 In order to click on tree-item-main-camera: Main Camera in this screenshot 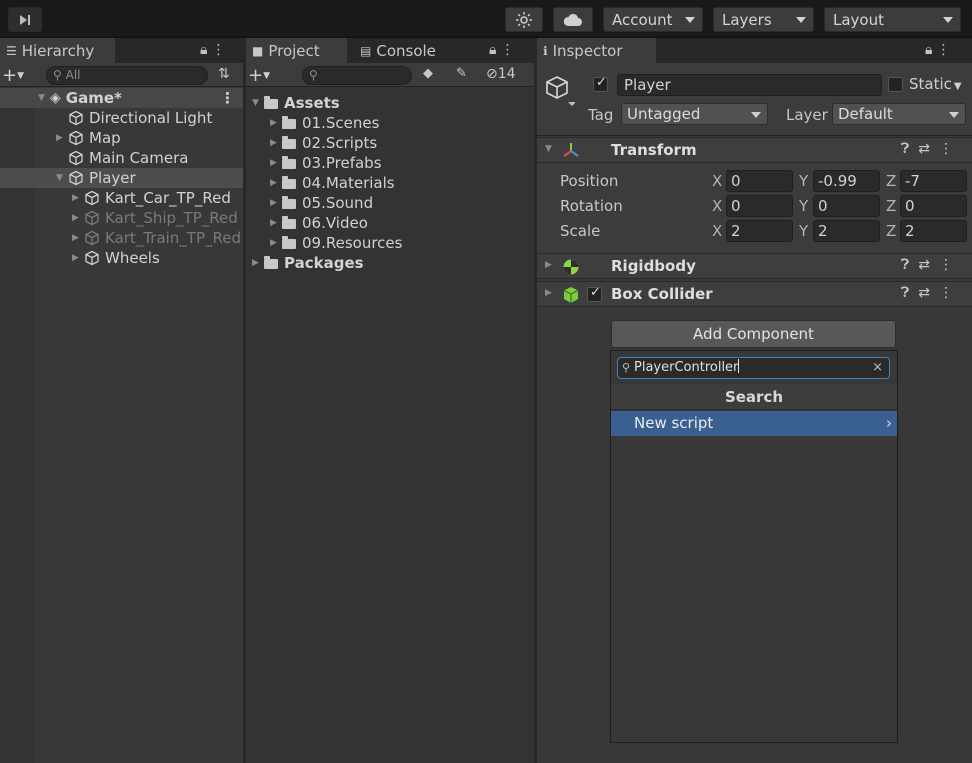, I will do `click(121, 158)`.